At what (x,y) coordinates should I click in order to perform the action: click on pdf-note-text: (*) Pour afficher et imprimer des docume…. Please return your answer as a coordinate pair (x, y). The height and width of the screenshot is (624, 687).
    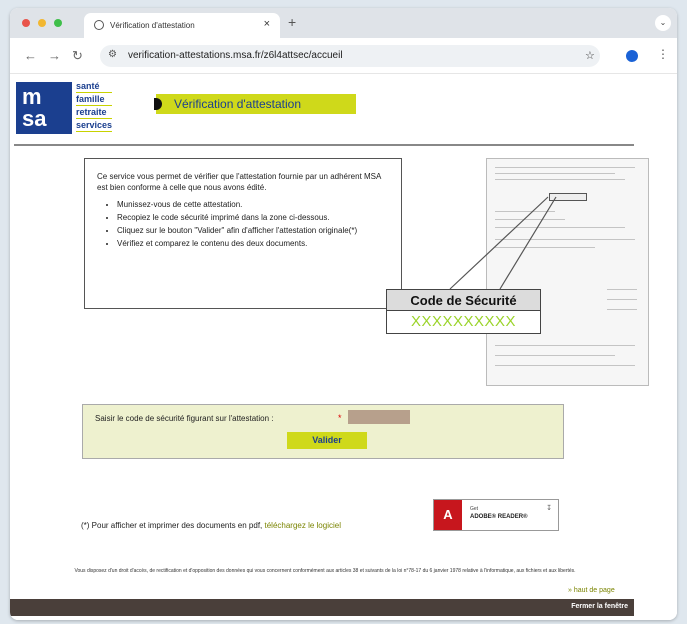
    Looking at the image, I should click on (172, 525).